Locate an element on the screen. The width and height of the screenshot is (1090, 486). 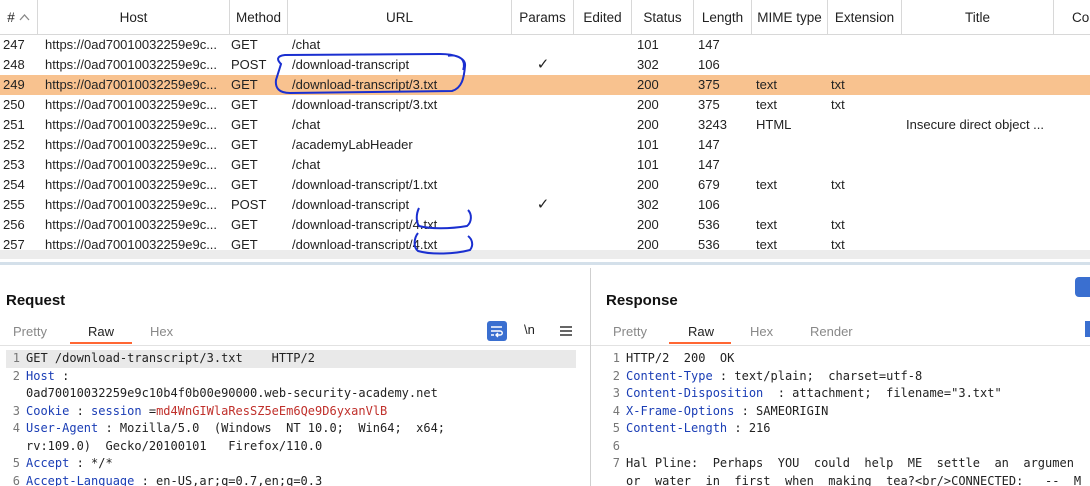
cell-url: /download-transcript/3.txt is located at coordinates (365, 84).